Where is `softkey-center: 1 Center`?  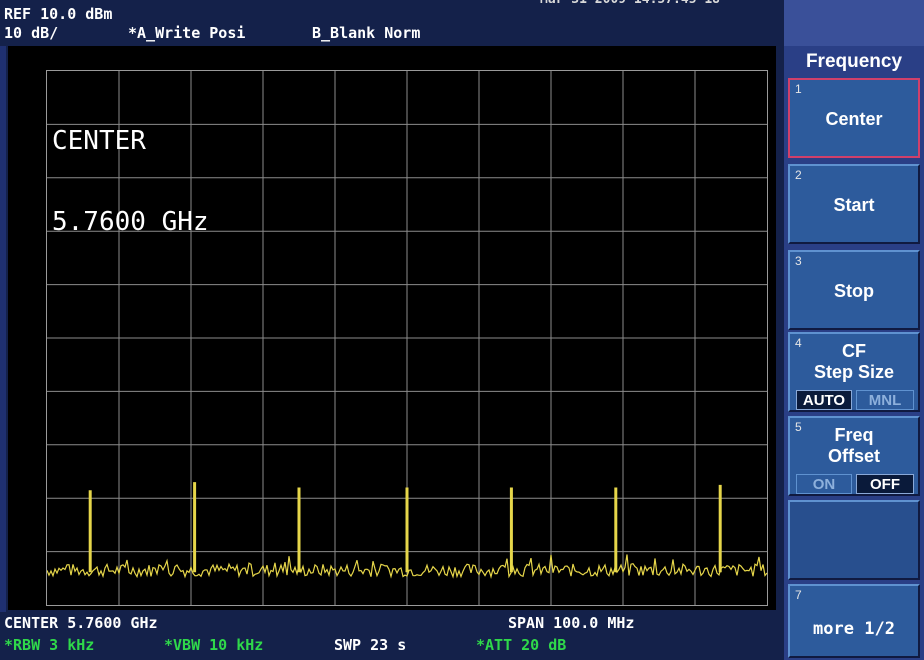 softkey-center: 1 Center is located at coordinates (854, 118).